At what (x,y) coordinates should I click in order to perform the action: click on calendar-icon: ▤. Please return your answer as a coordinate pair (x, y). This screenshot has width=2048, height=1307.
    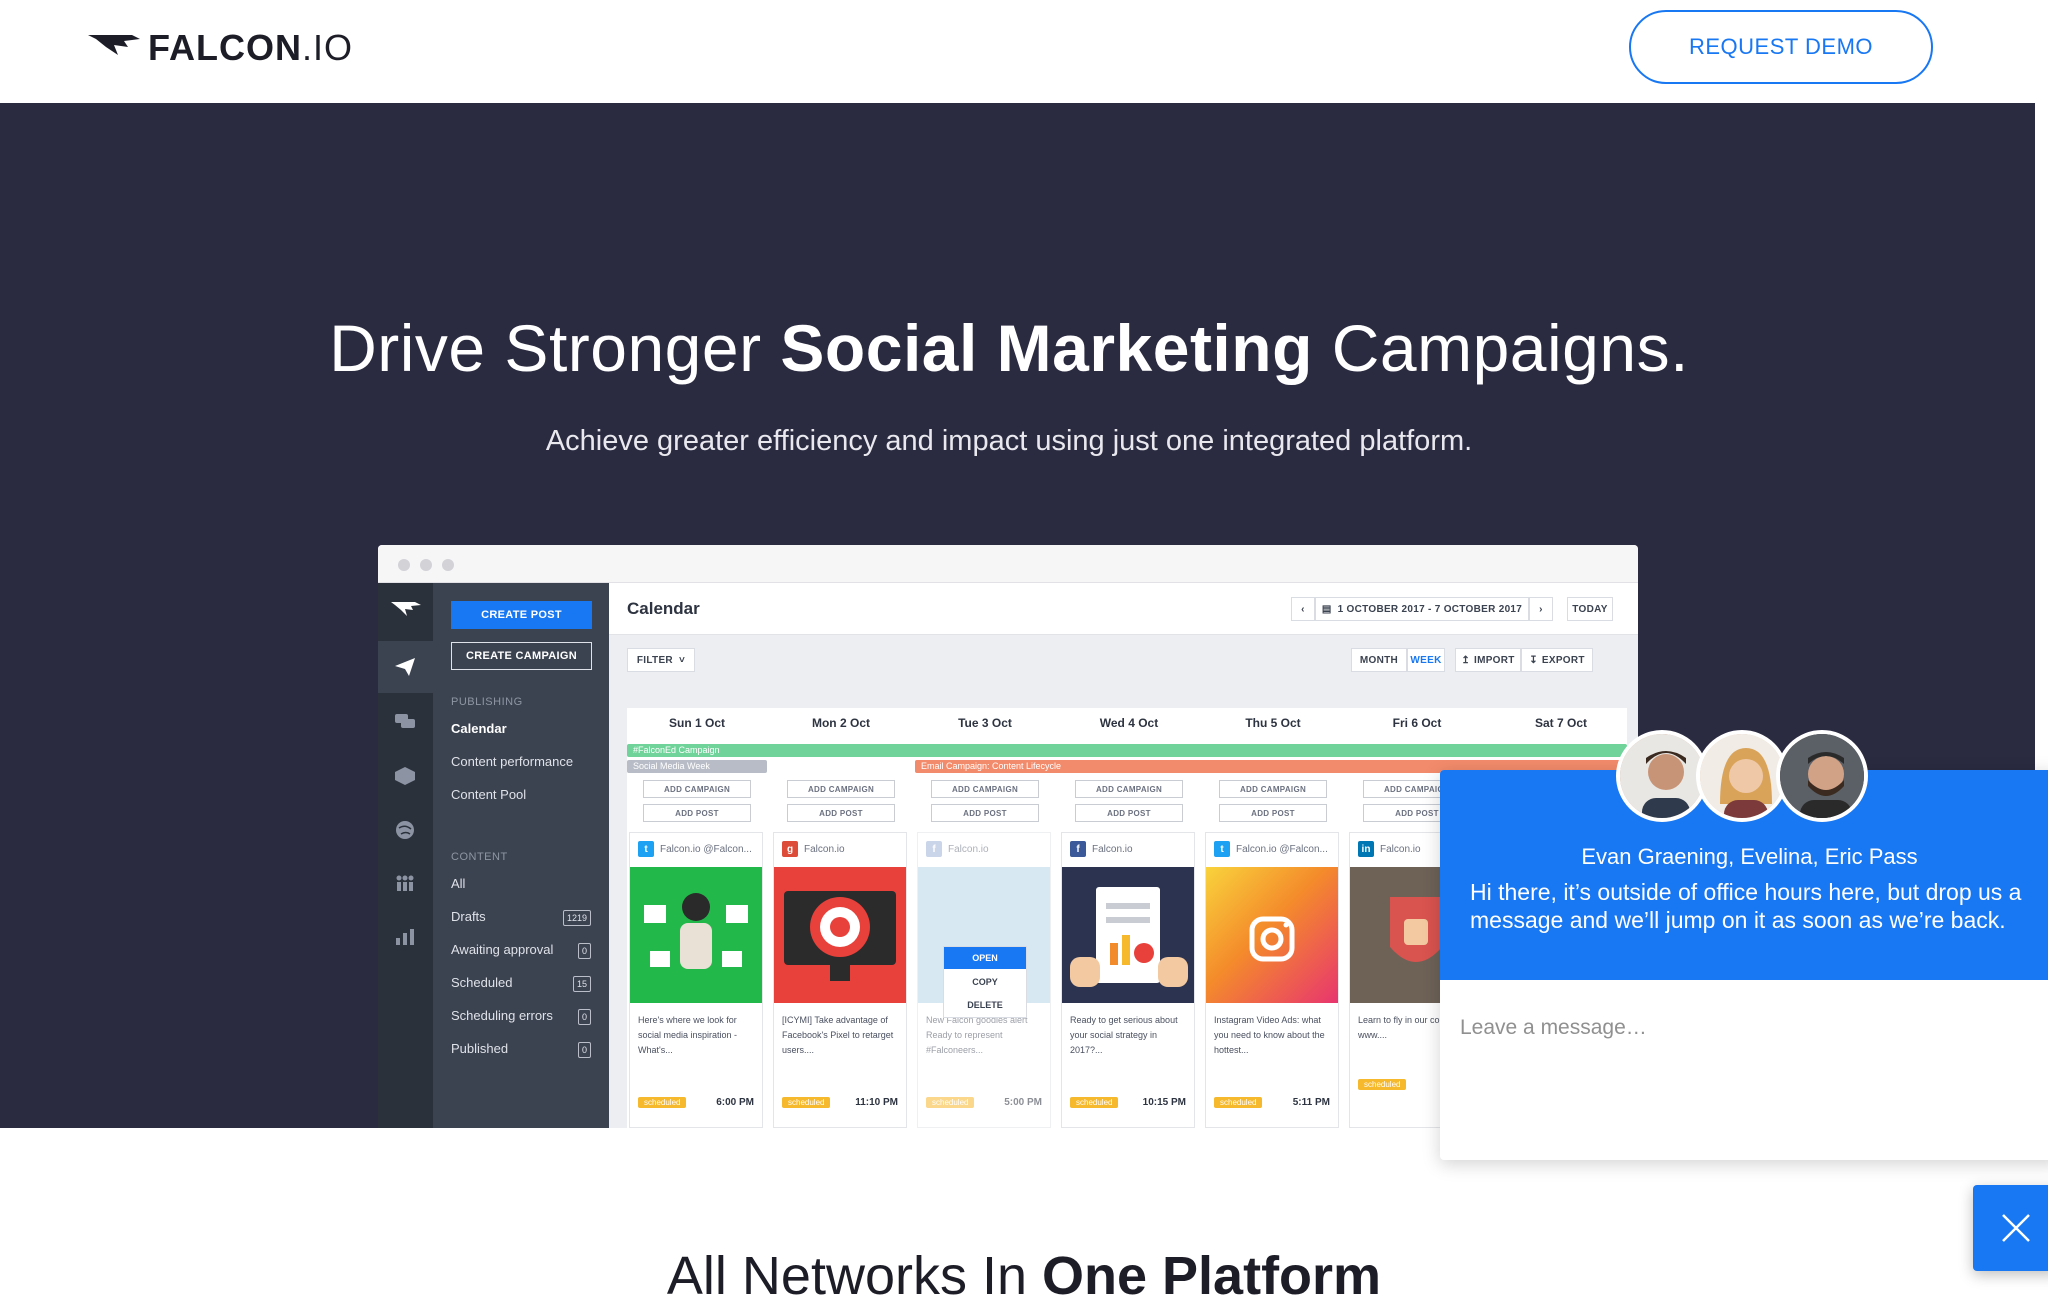
    Looking at the image, I should click on (1326, 609).